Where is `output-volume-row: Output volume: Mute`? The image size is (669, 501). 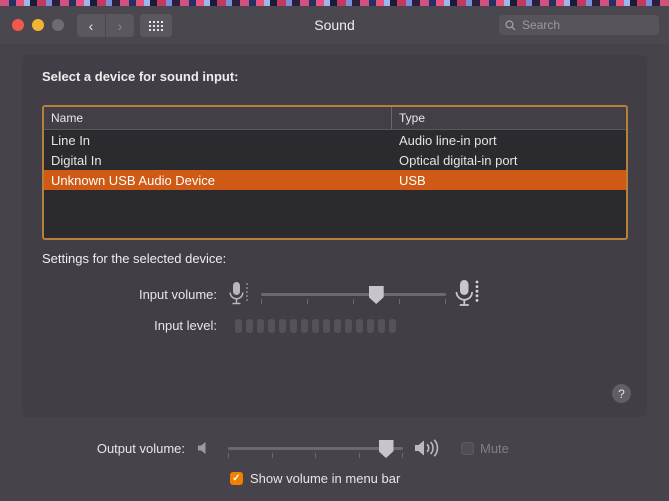
output-volume-row: Output volume: Mute is located at coordinates (334, 448).